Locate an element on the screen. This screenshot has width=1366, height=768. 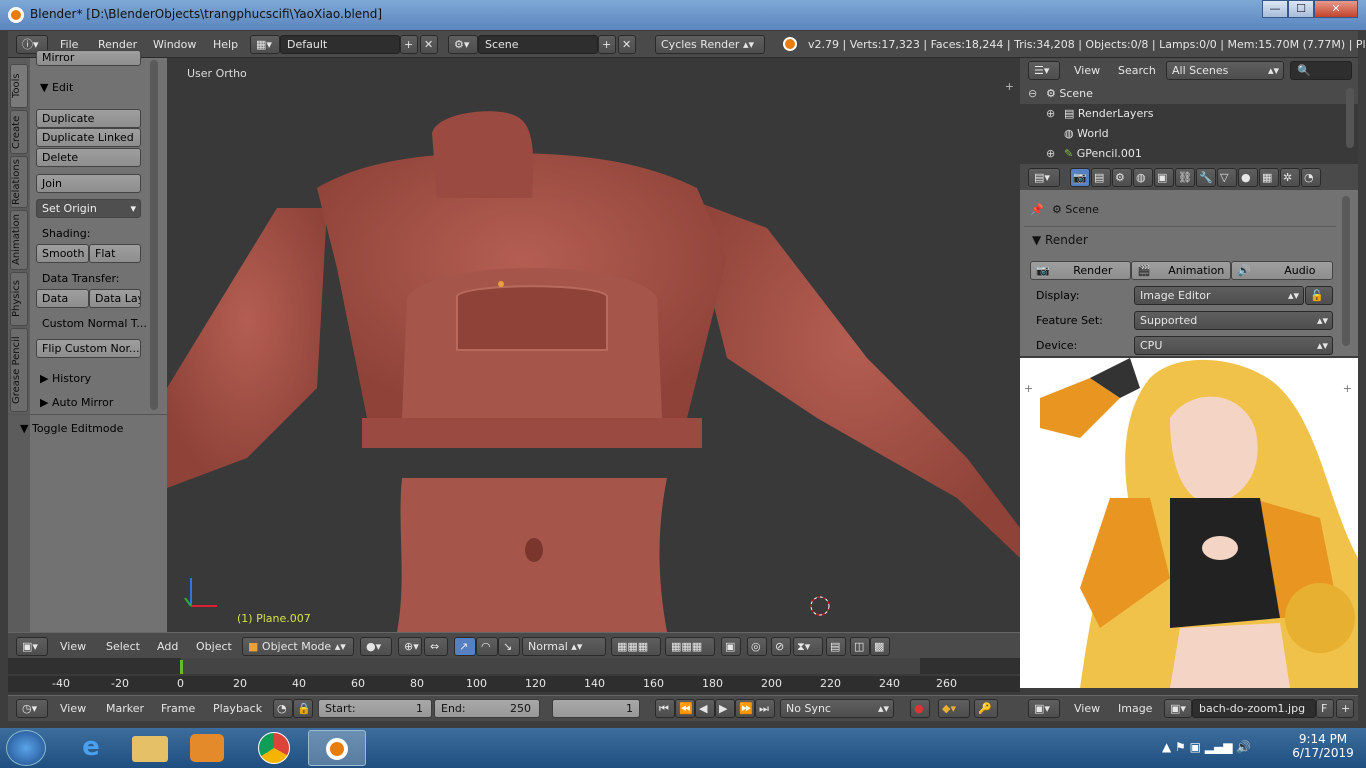
jump-keyframe-back-icon: ⏪ is located at coordinates (685, 708).